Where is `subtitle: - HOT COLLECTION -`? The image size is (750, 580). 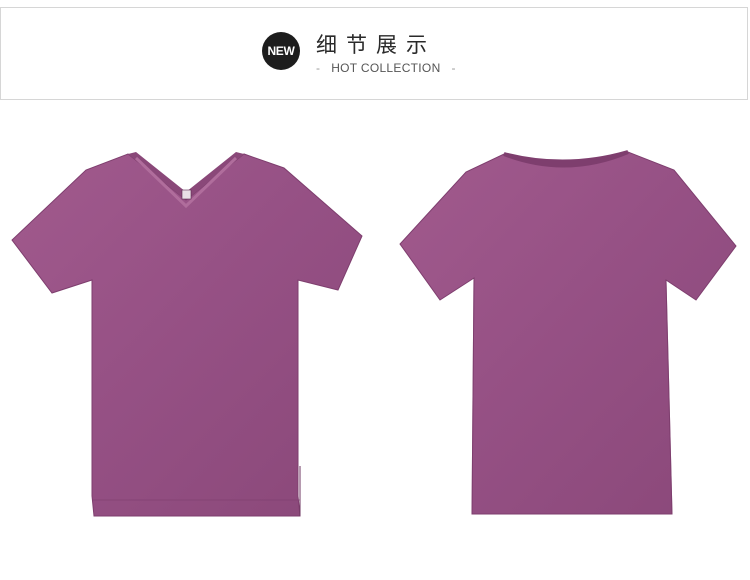 subtitle: - HOT COLLECTION - is located at coordinates (386, 68).